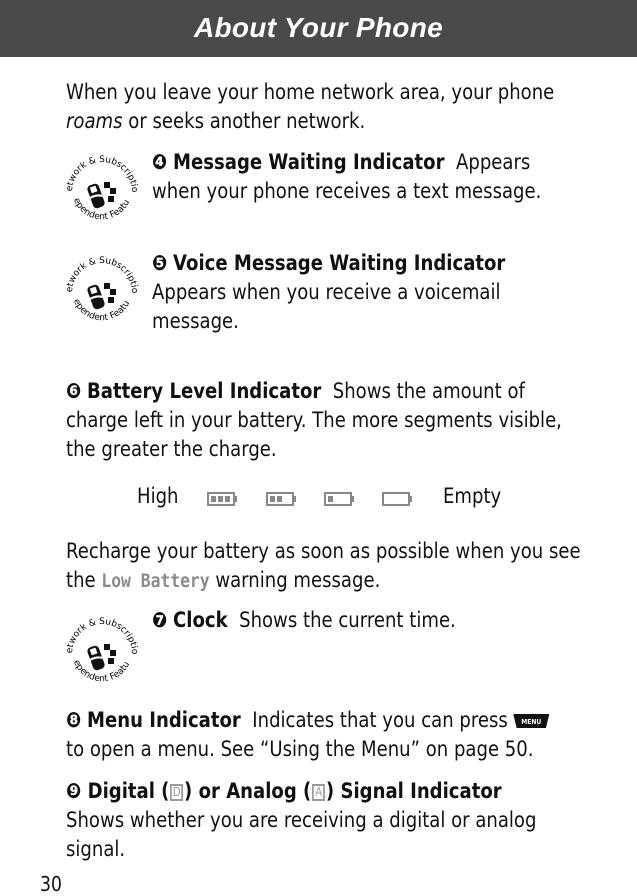 The width and height of the screenshot is (637, 896). Describe the element at coordinates (94, 121) in the screenshot. I see `roams-term: roams` at that location.